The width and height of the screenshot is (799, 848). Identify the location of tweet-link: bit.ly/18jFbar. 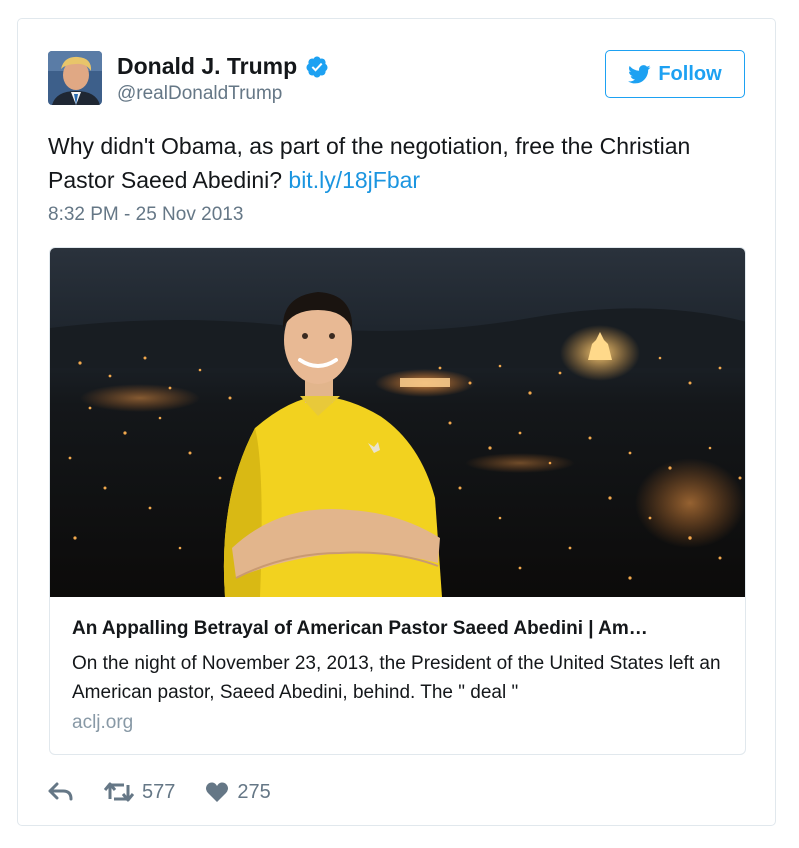
(354, 180).